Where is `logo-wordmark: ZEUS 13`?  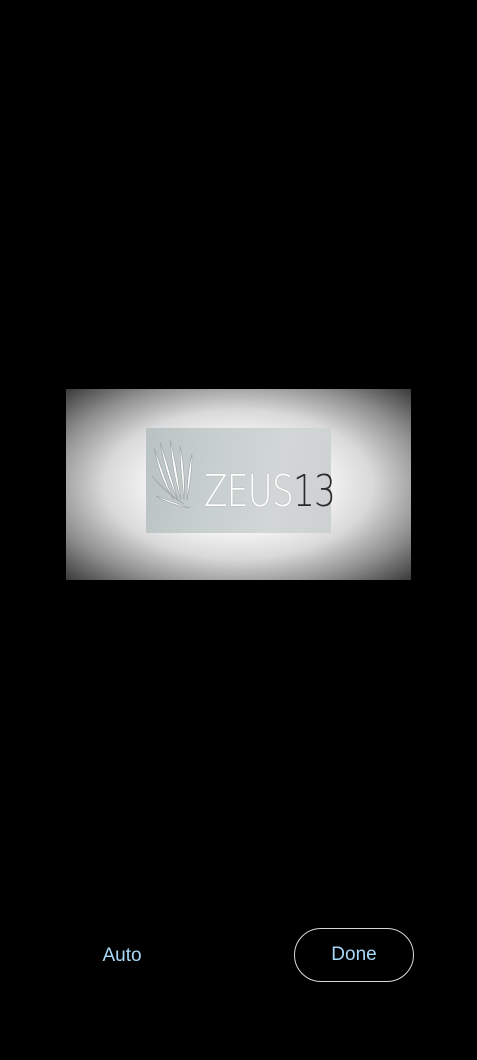 logo-wordmark: ZEUS 13 is located at coordinates (270, 490).